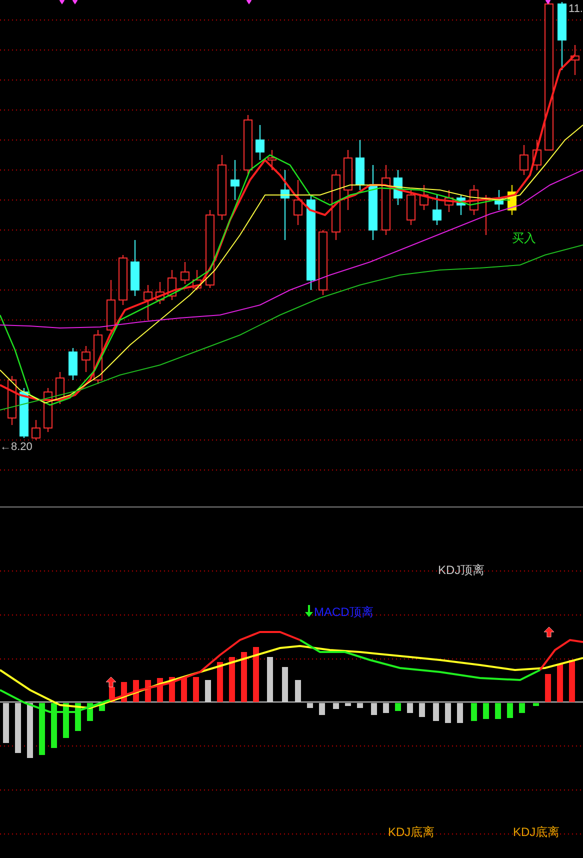 The width and height of the screenshot is (583, 858). I want to click on buy-signal-label: 买入, so click(524, 238).